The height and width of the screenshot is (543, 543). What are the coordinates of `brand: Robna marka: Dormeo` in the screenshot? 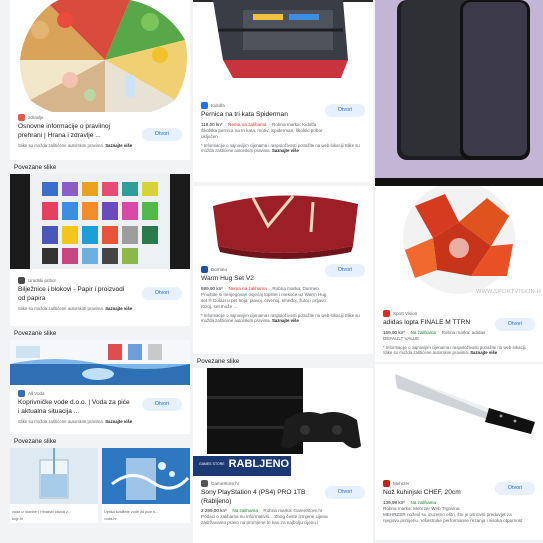 It's located at (295, 288).